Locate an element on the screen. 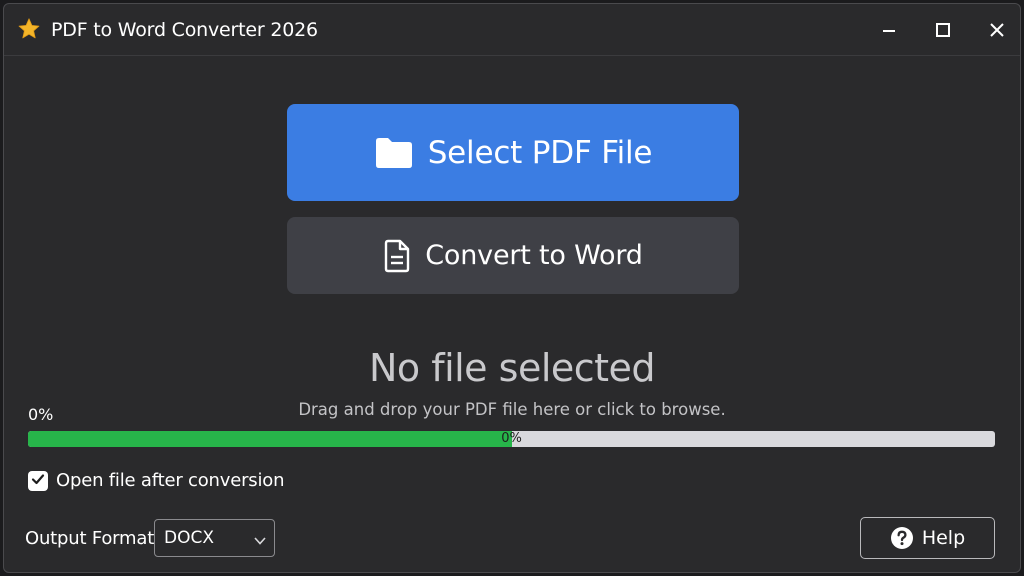 This screenshot has height=576, width=1024. star-icon is located at coordinates (29, 29).